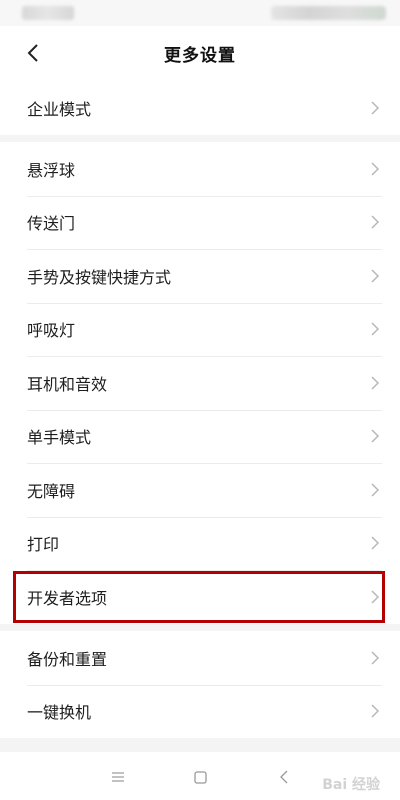  What do you see at coordinates (59, 109) in the screenshot?
I see `settings-item-label: 企业模式` at bounding box center [59, 109].